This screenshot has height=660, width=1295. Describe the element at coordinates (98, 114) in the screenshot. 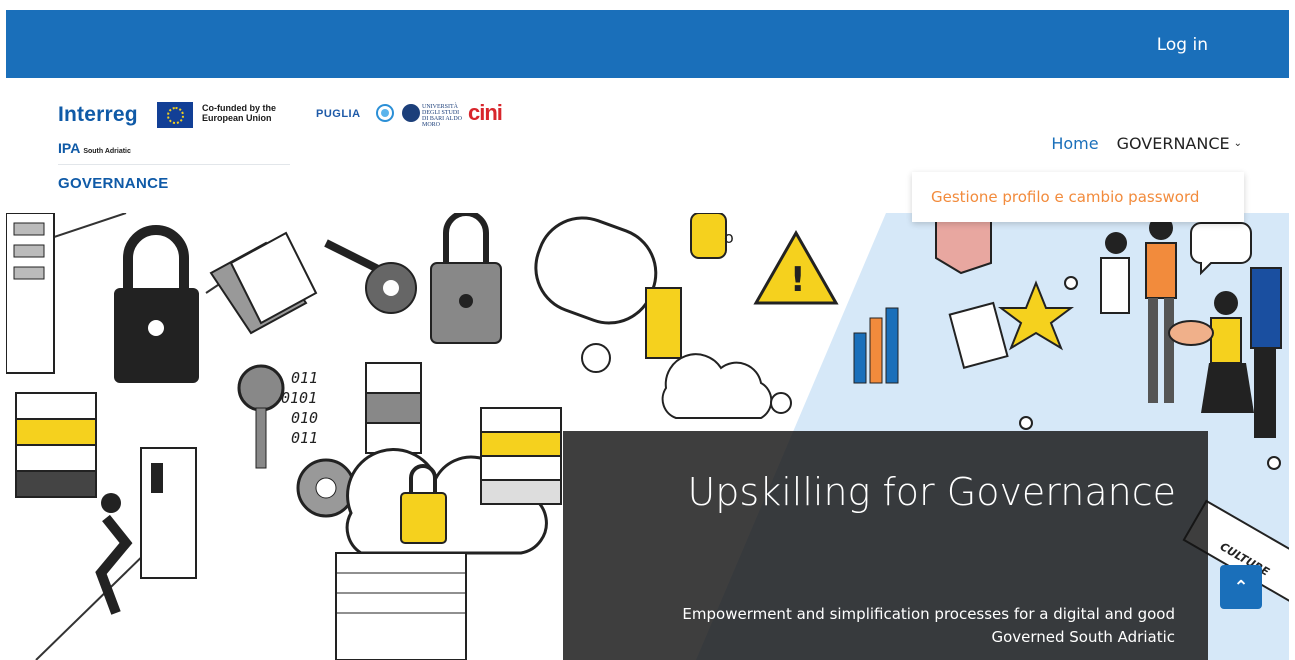

I see `interreg-logo: Interreg` at that location.